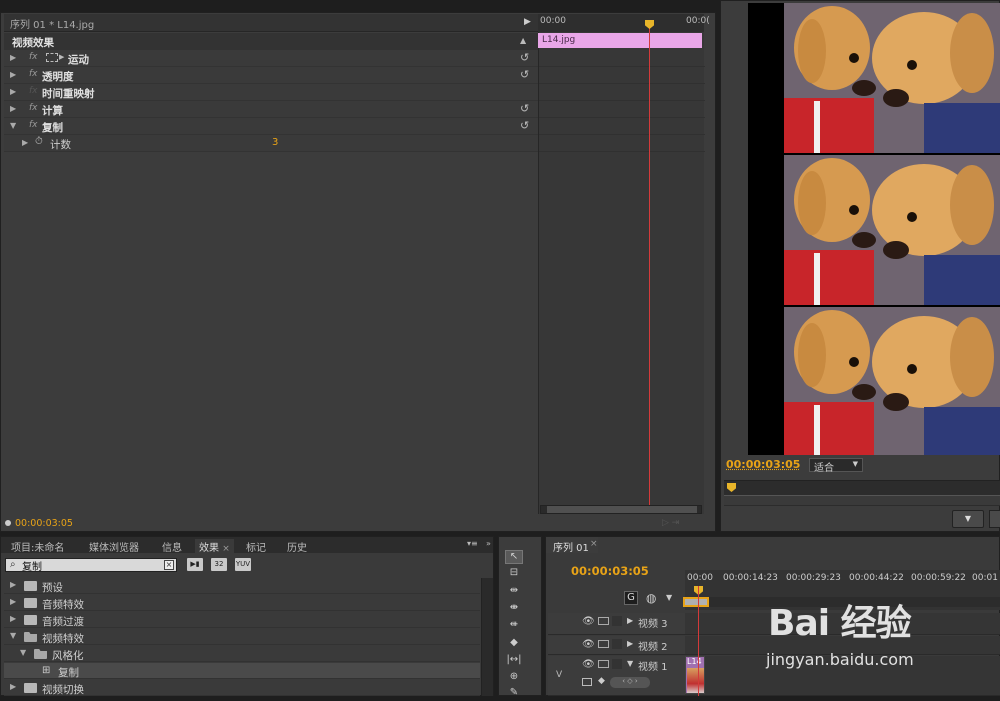 The image size is (1000, 701). What do you see at coordinates (514, 678) in the screenshot?
I see `slide-tool-icon: ⊕` at bounding box center [514, 678].